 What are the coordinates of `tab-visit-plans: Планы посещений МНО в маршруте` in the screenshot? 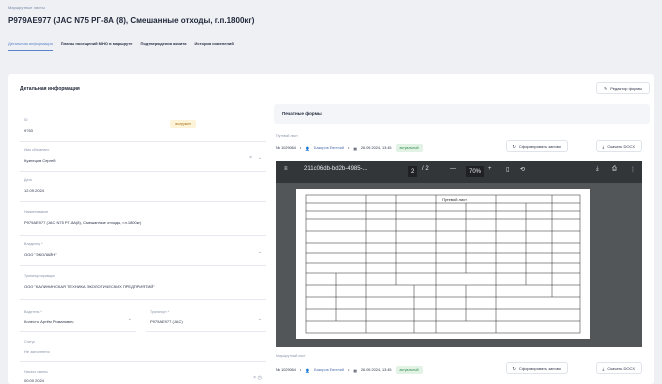 It's located at (97, 44).